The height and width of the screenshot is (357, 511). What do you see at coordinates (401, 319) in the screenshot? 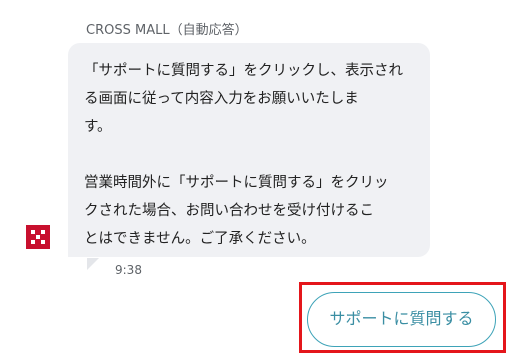
I see `ask-support-button: サポートに質問する` at bounding box center [401, 319].